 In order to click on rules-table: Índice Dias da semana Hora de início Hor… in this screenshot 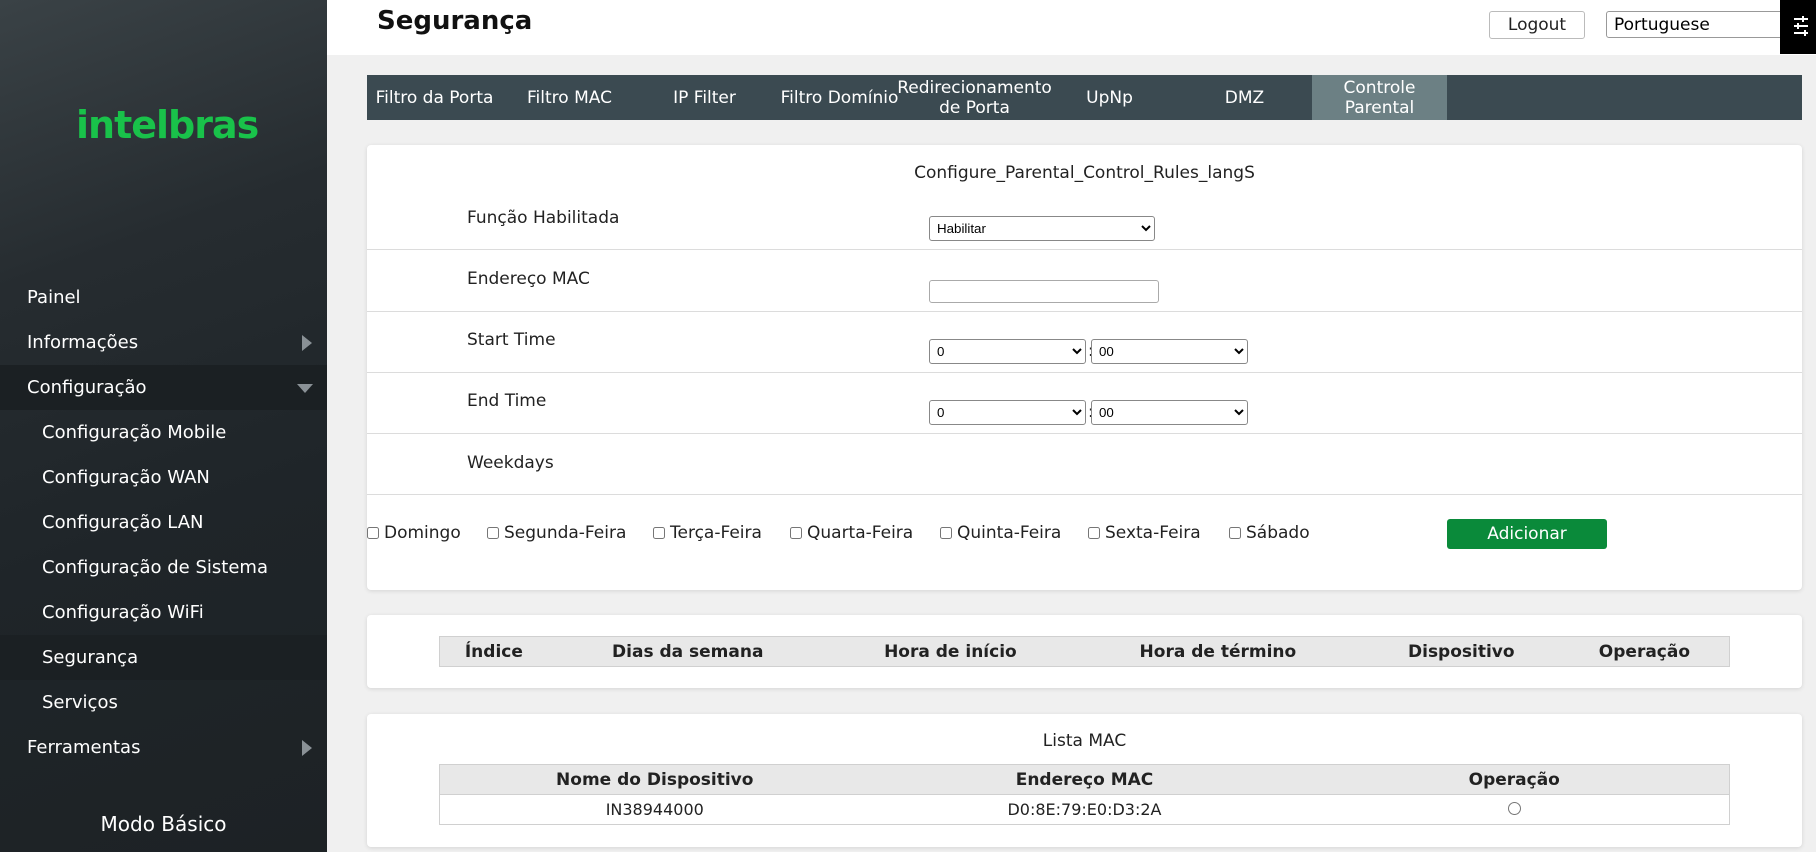, I will do `click(1084, 651)`.